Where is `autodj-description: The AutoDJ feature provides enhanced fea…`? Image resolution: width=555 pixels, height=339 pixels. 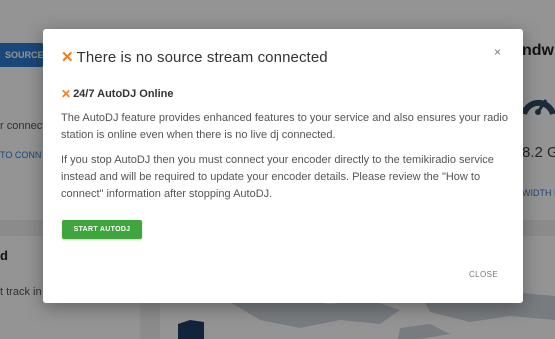
autodj-description: The AutoDJ feature provides enhanced fea… is located at coordinates (284, 126).